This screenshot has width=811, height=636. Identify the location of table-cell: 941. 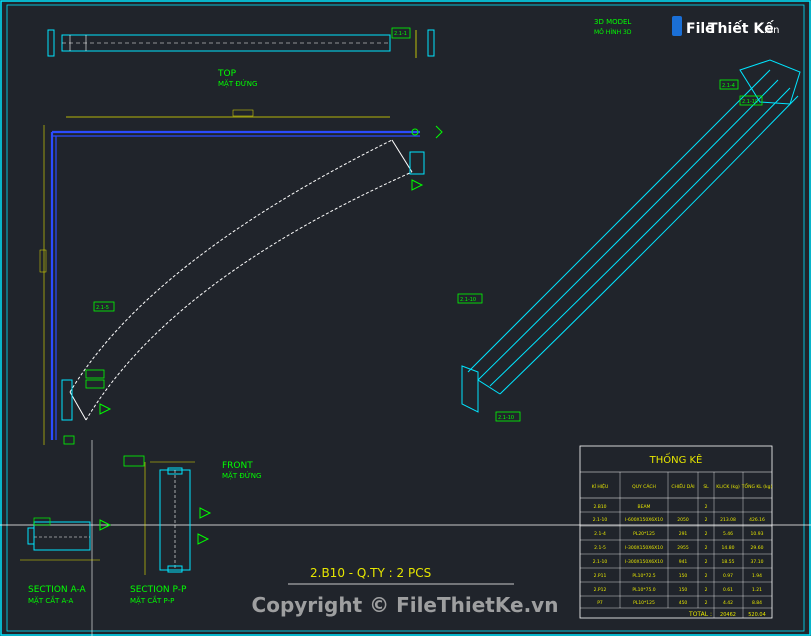
(683, 562).